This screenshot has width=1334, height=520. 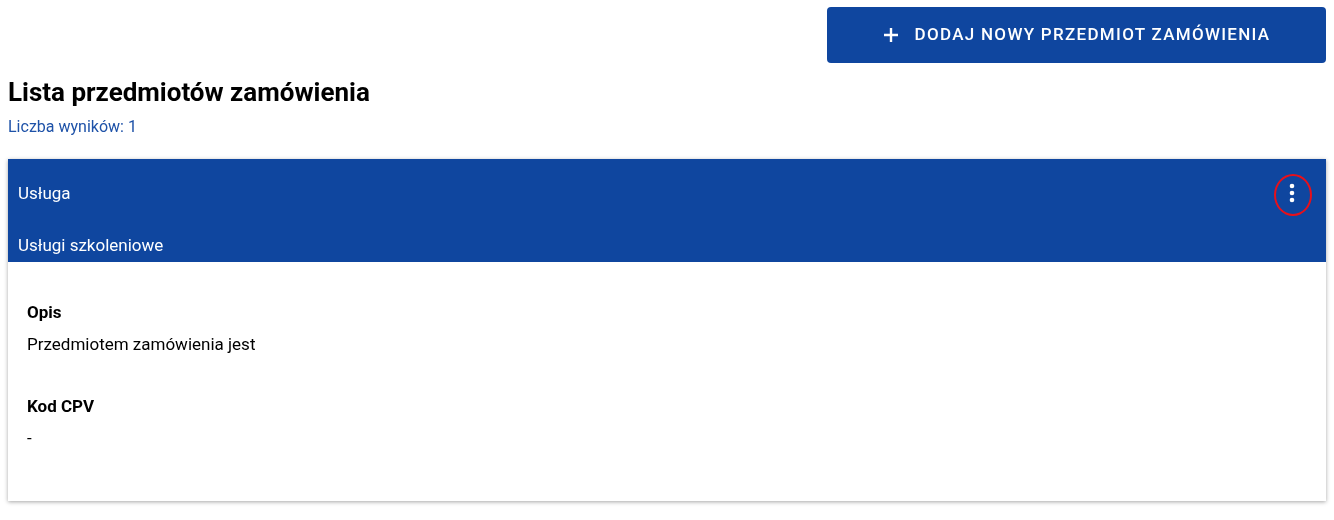 I want to click on add-item-button: DODAJ NOWY PRZEDMIOT ZAMÓWIENIA, so click(x=1076, y=35).